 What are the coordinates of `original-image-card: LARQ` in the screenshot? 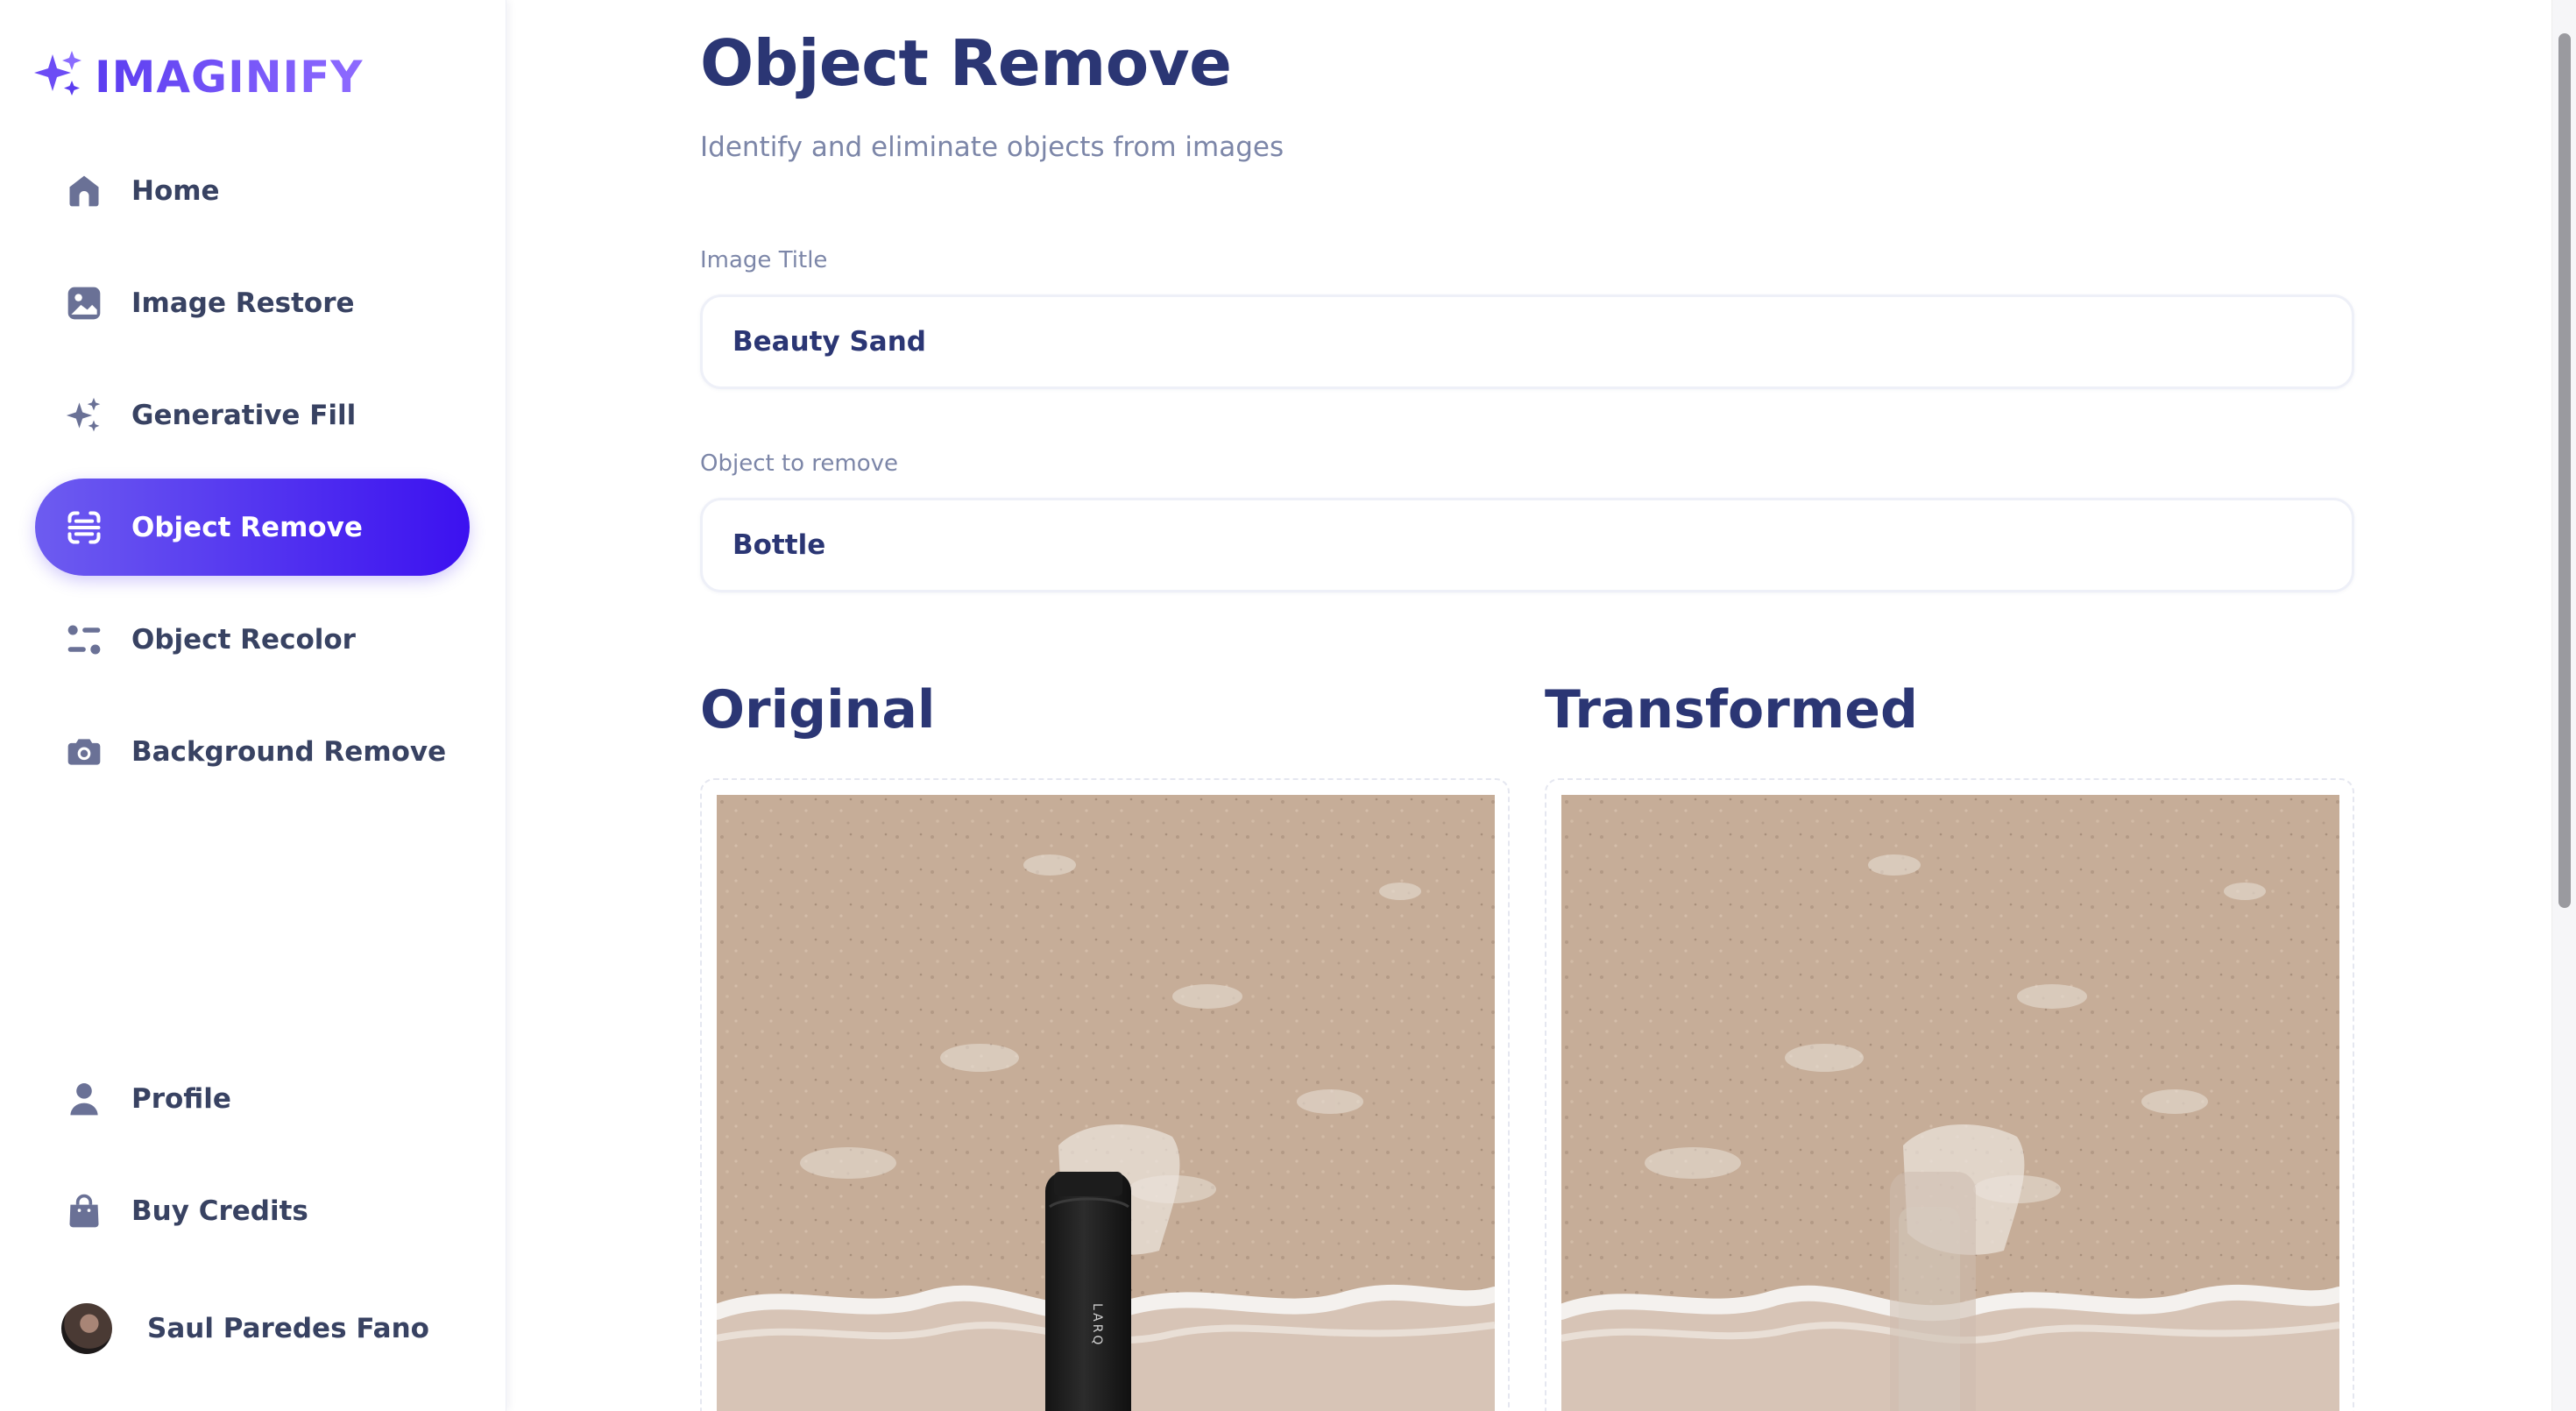 It's located at (1105, 1094).